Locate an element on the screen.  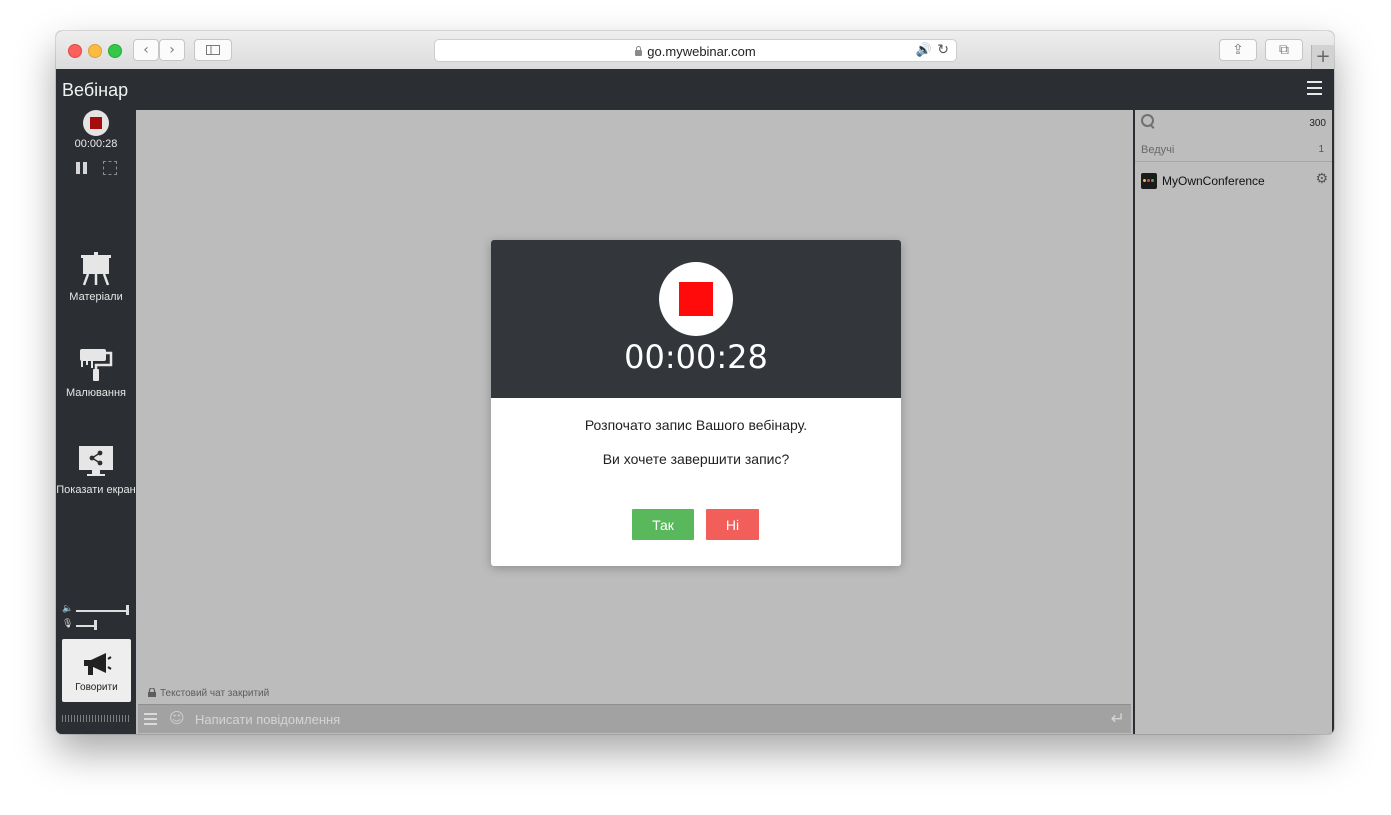
chat-menu-icon is located at coordinates (150, 720).